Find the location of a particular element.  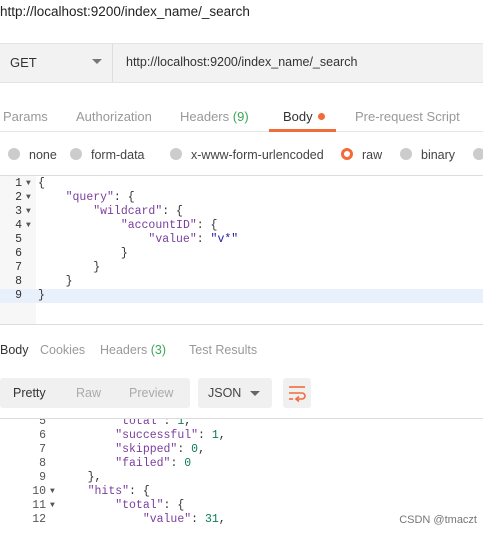

tab-params: Params is located at coordinates (25, 116).